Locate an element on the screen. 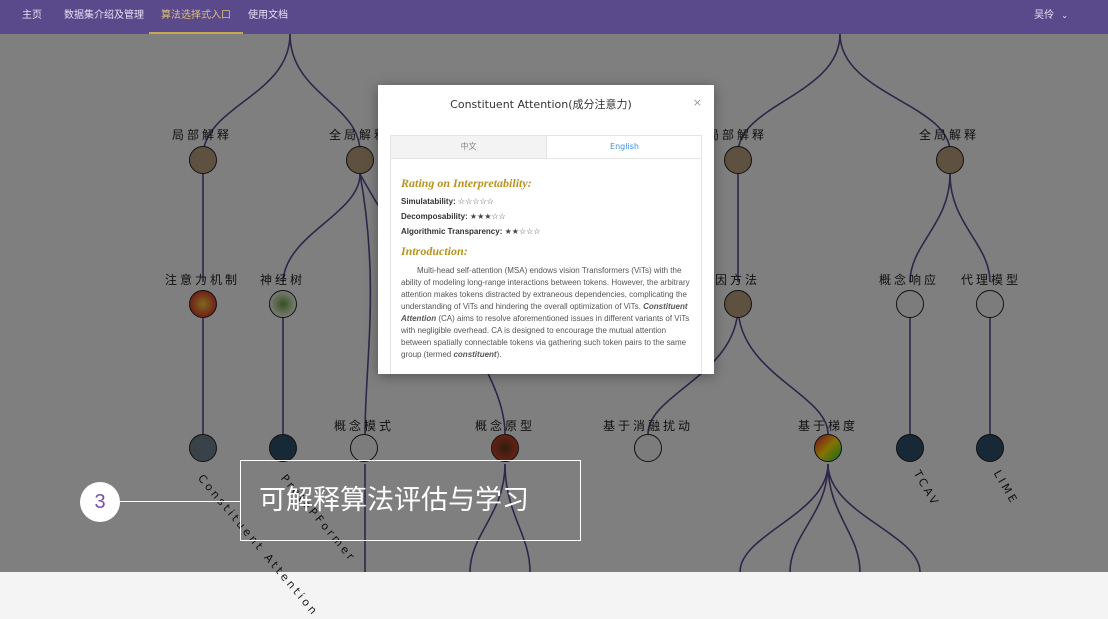 The height and width of the screenshot is (619, 1108). rating-heading: Rating on Interpretability: is located at coordinates (466, 183).